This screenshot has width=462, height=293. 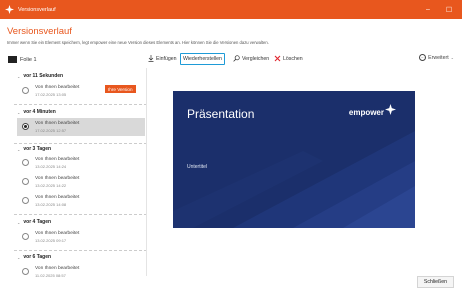 I want to click on empower-logo: empower, so click(x=372, y=110).